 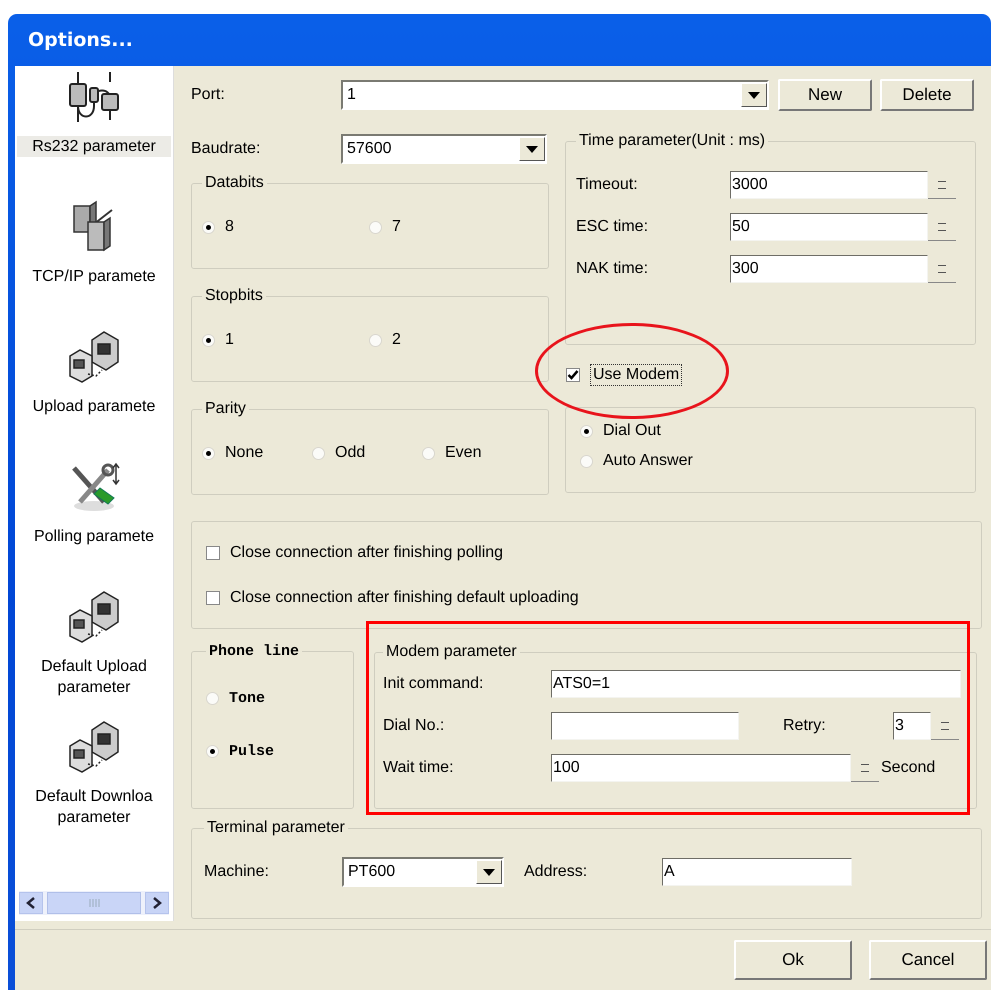 I want to click on scrollbar, so click(x=94, y=903).